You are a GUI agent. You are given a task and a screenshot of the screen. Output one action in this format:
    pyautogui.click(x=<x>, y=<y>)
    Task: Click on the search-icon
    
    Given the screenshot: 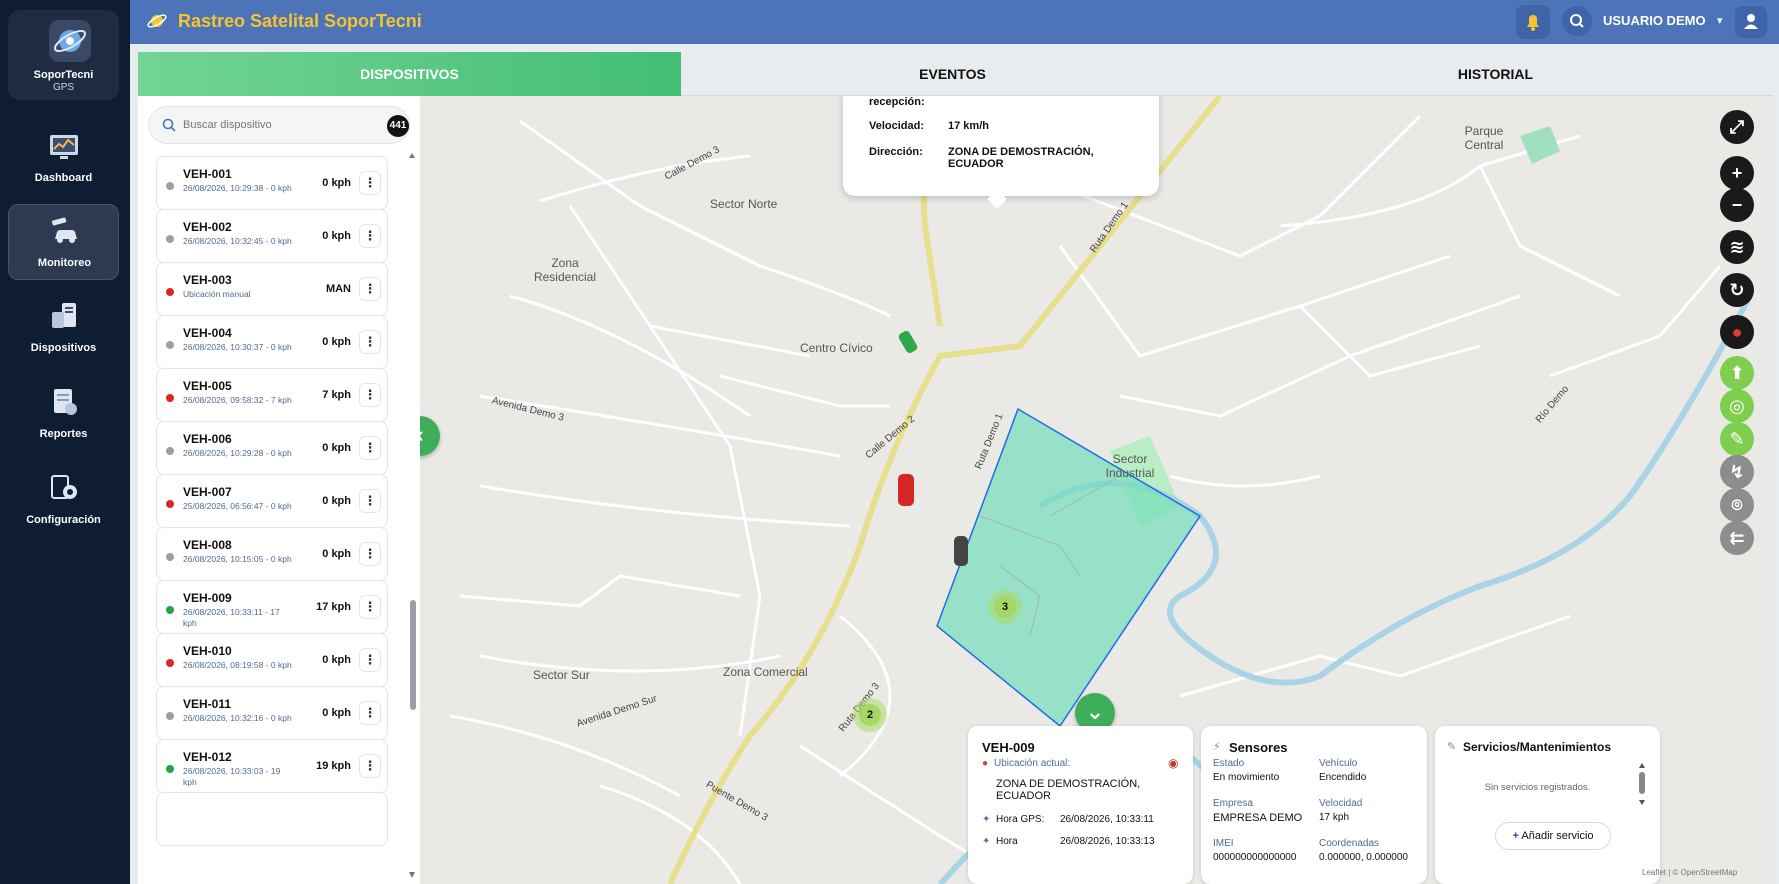 What is the action you would take?
    pyautogui.click(x=1577, y=21)
    